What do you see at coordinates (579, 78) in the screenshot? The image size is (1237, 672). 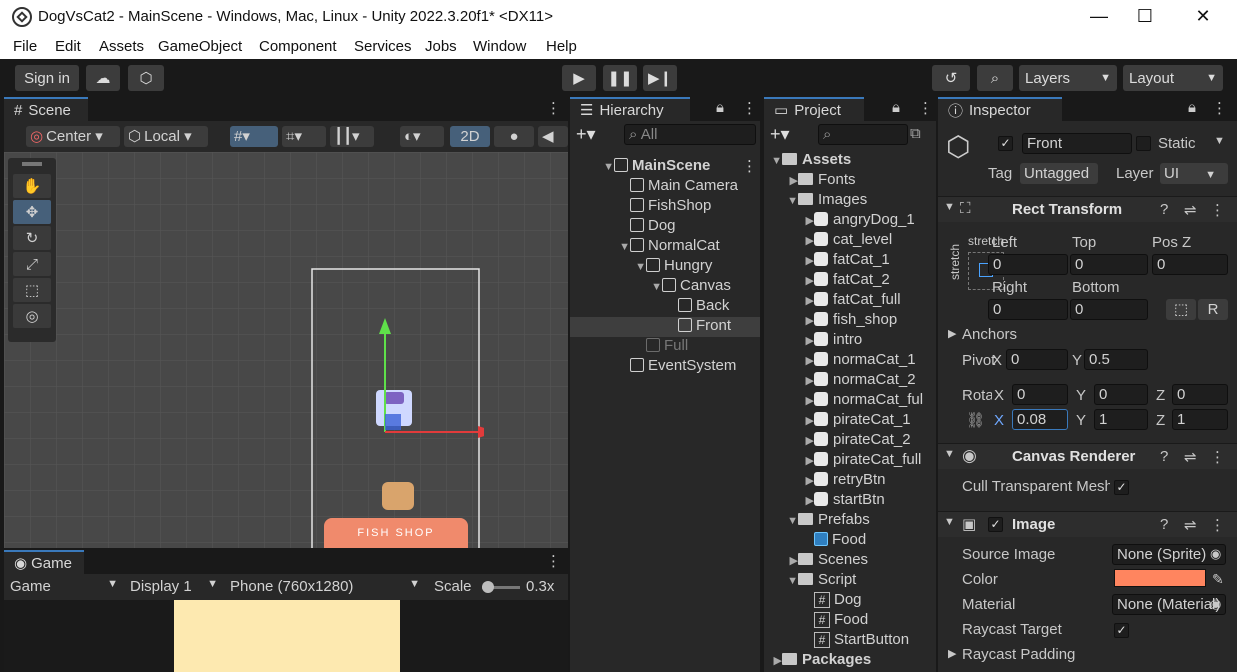 I see `play-button: ▶` at bounding box center [579, 78].